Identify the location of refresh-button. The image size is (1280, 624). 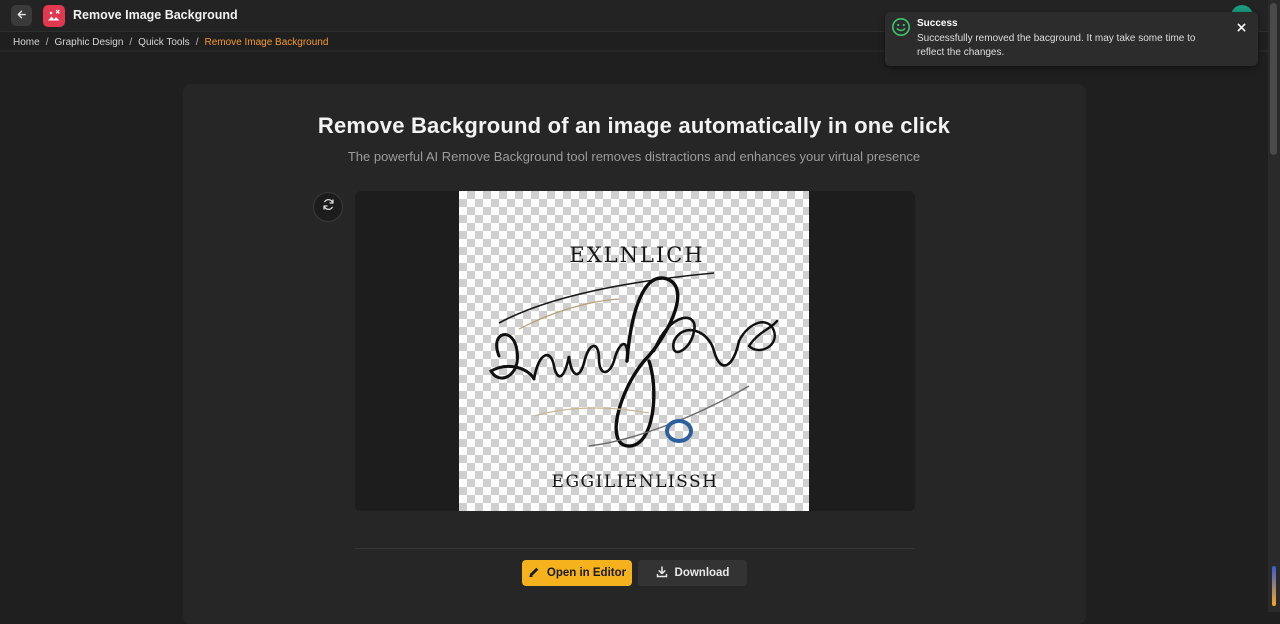
(328, 207).